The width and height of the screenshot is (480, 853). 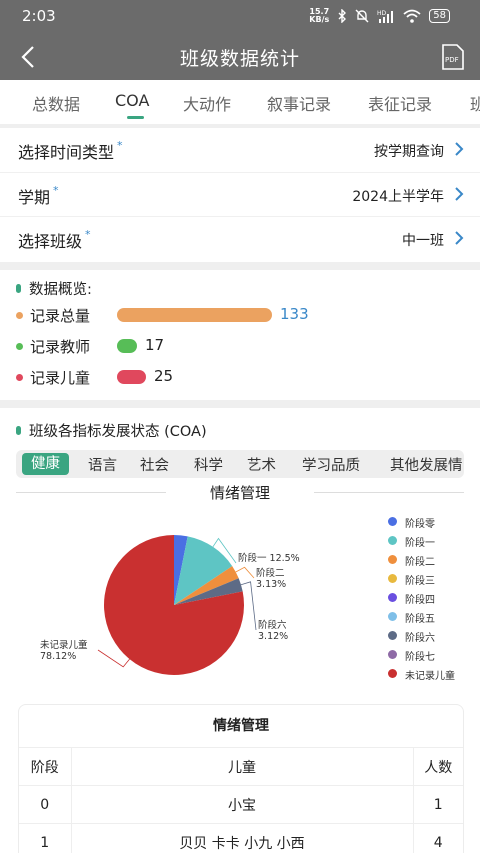 I want to click on table-row: 1 贝贝 卡卡 小九 小西 4, so click(x=241, y=838).